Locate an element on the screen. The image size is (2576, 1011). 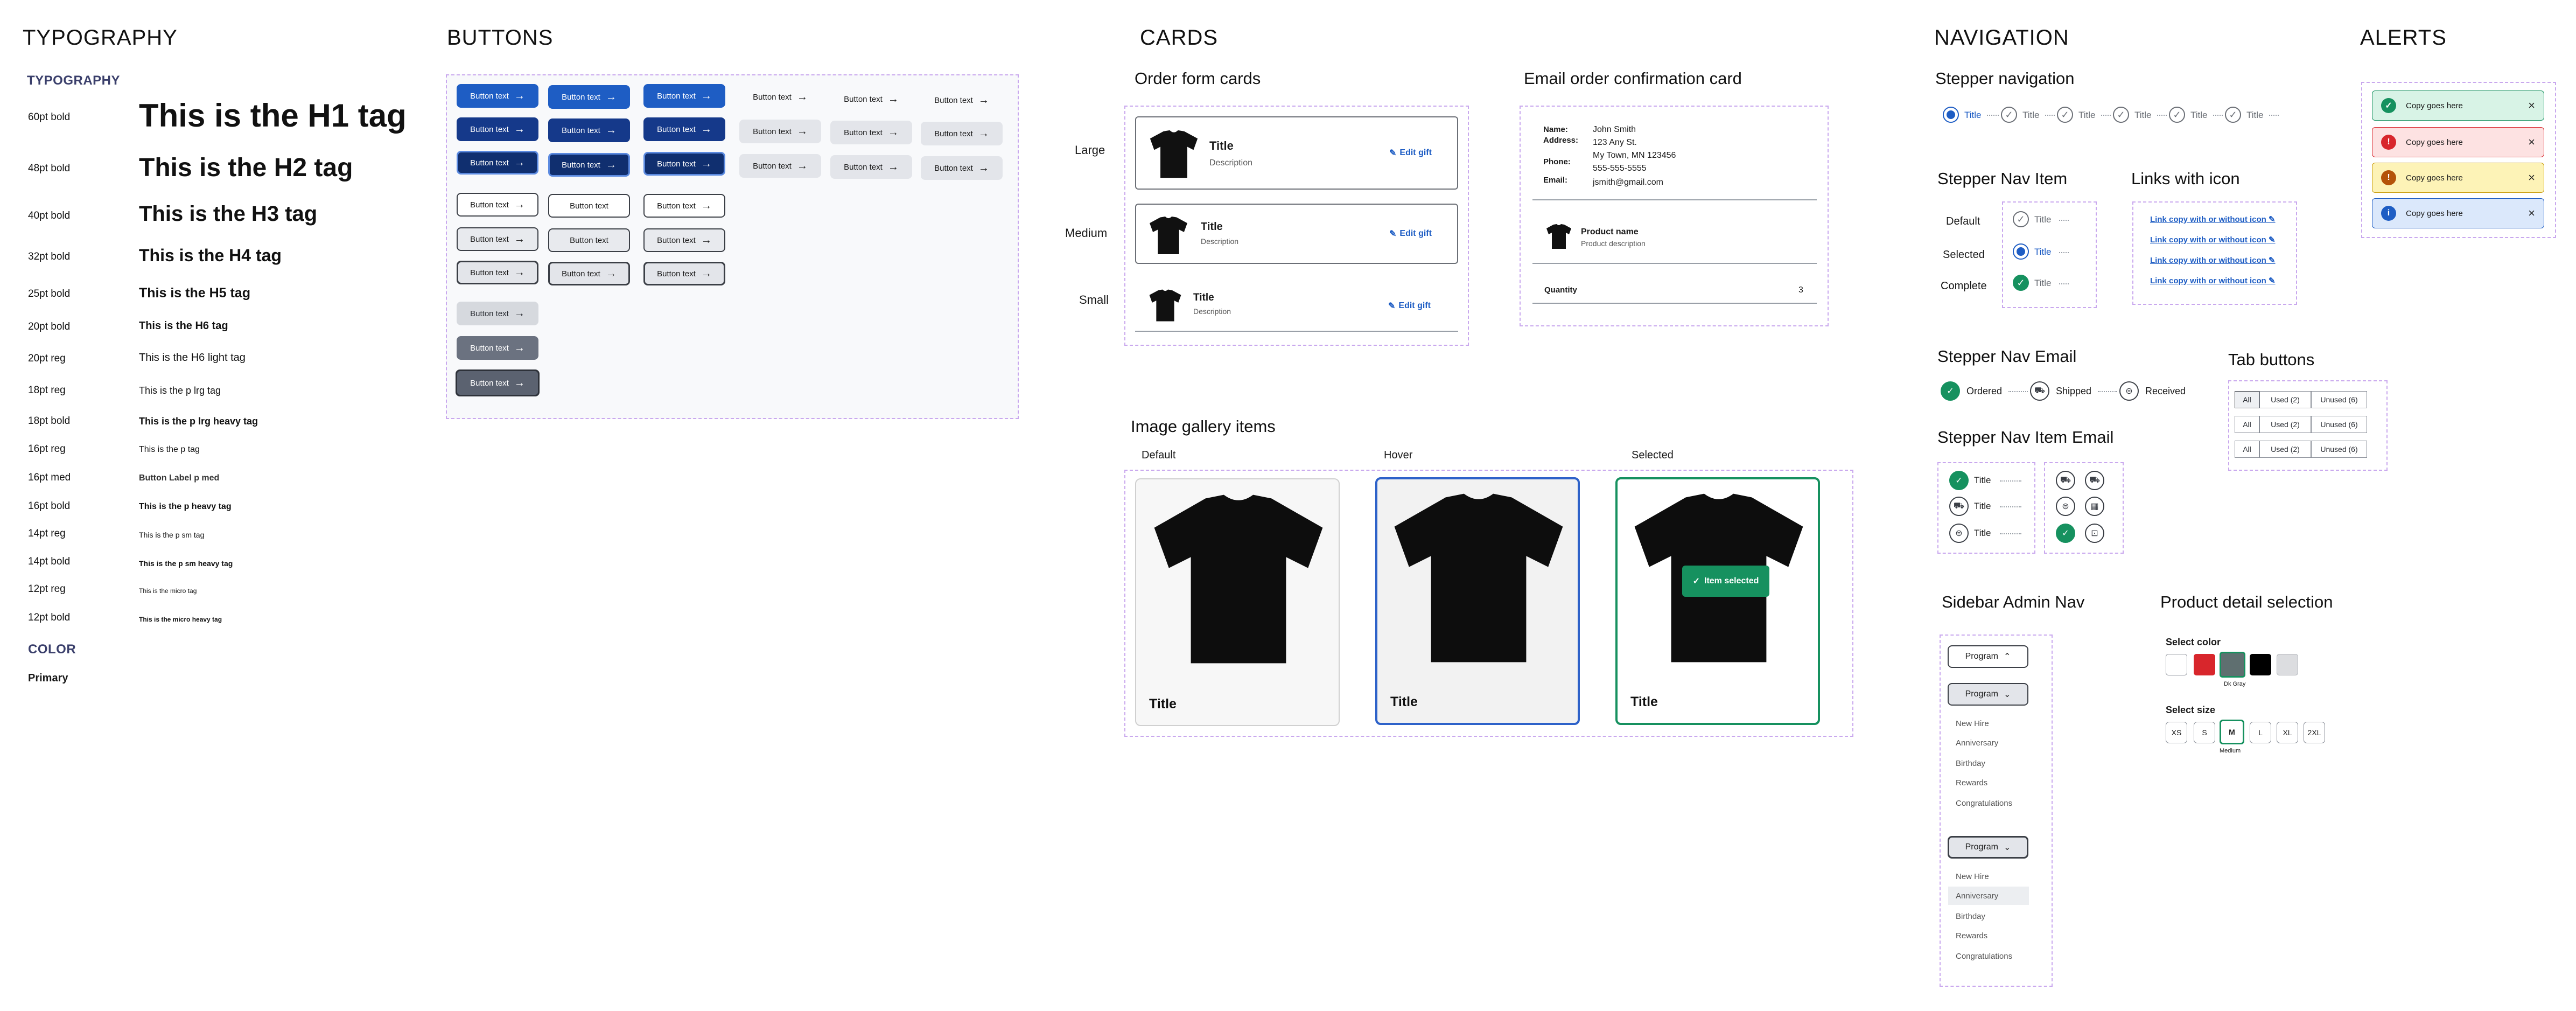
nav-item-selected is located at coordinates (2021, 252).